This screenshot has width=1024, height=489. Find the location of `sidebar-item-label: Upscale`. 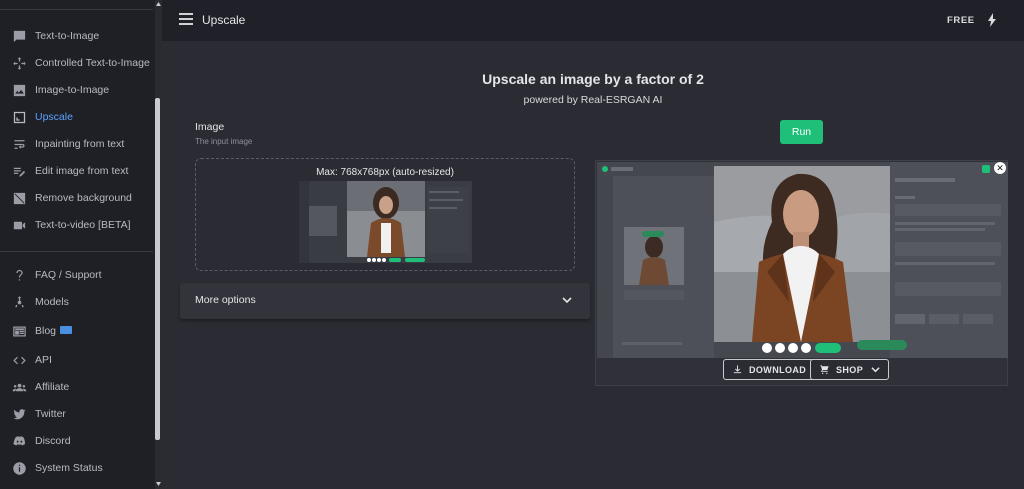

sidebar-item-label: Upscale is located at coordinates (54, 117).